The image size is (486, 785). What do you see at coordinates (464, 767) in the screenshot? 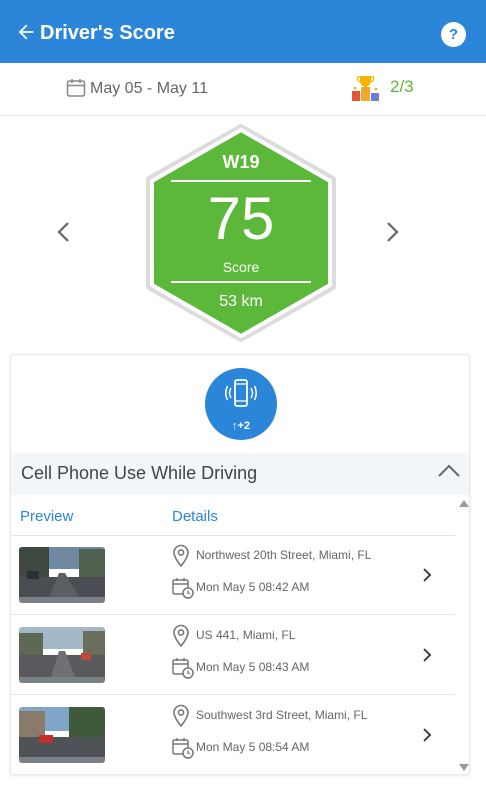
I see `scroll-down-icon` at bounding box center [464, 767].